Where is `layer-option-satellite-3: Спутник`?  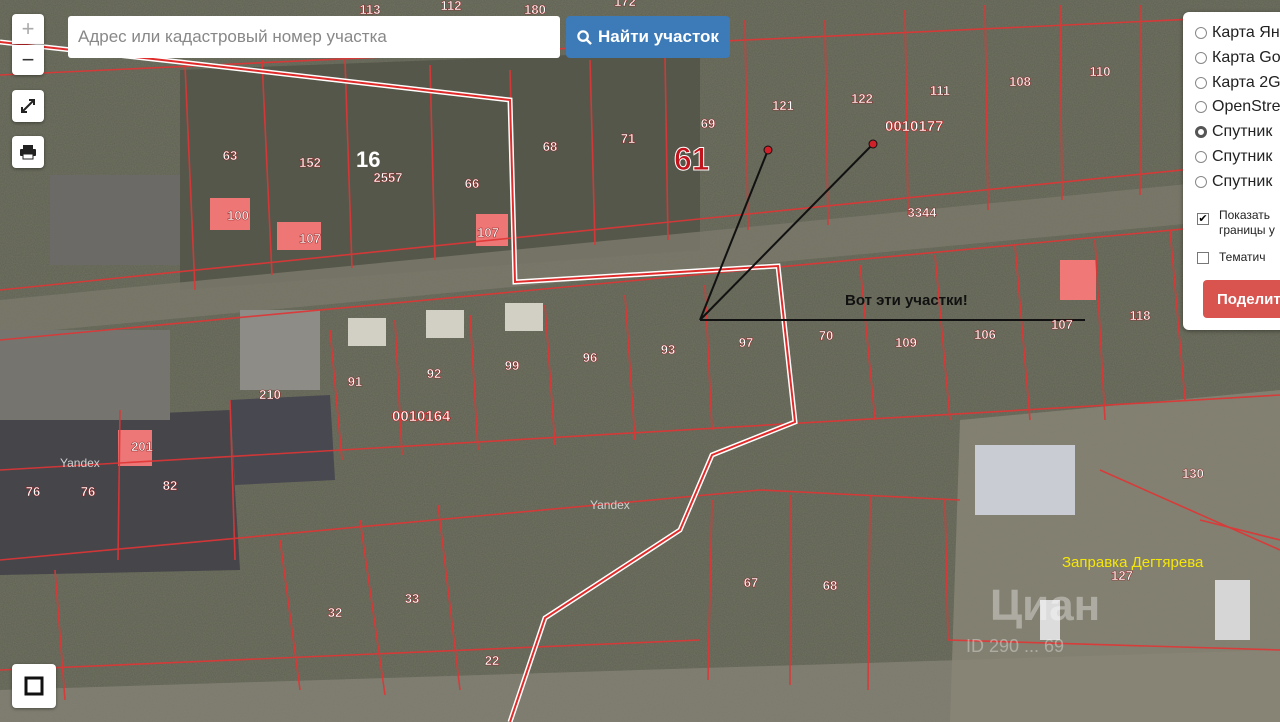 layer-option-satellite-3: Спутник is located at coordinates (1233, 182).